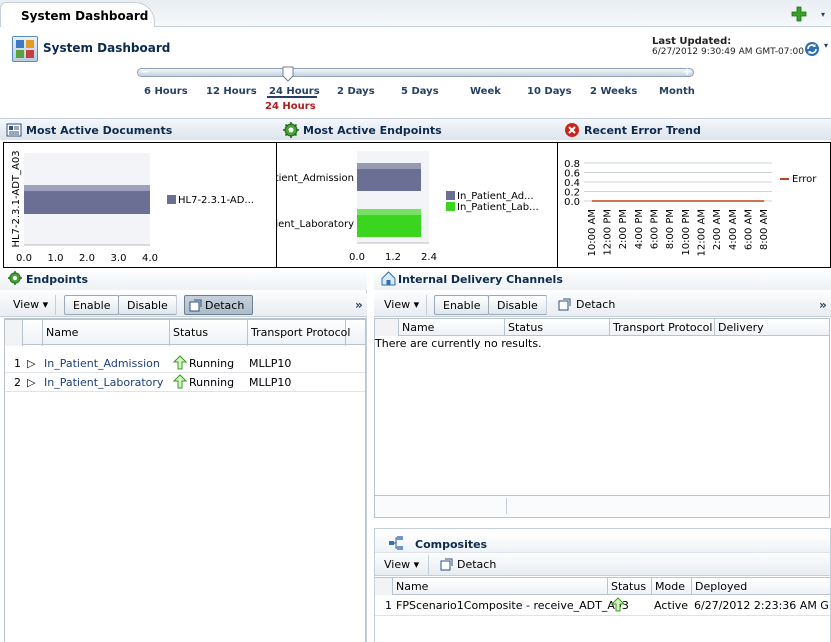 Image resolution: width=831 pixels, height=642 pixels. I want to click on panel-header-errors: Recent Error Trend, so click(694, 129).